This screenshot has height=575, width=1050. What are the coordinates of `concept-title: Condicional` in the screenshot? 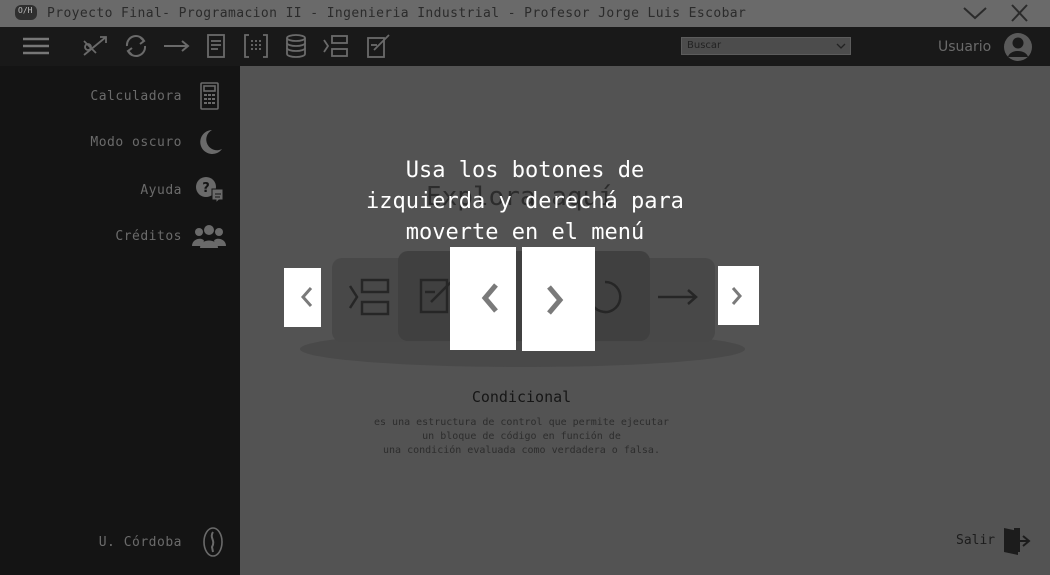 It's located at (521, 397).